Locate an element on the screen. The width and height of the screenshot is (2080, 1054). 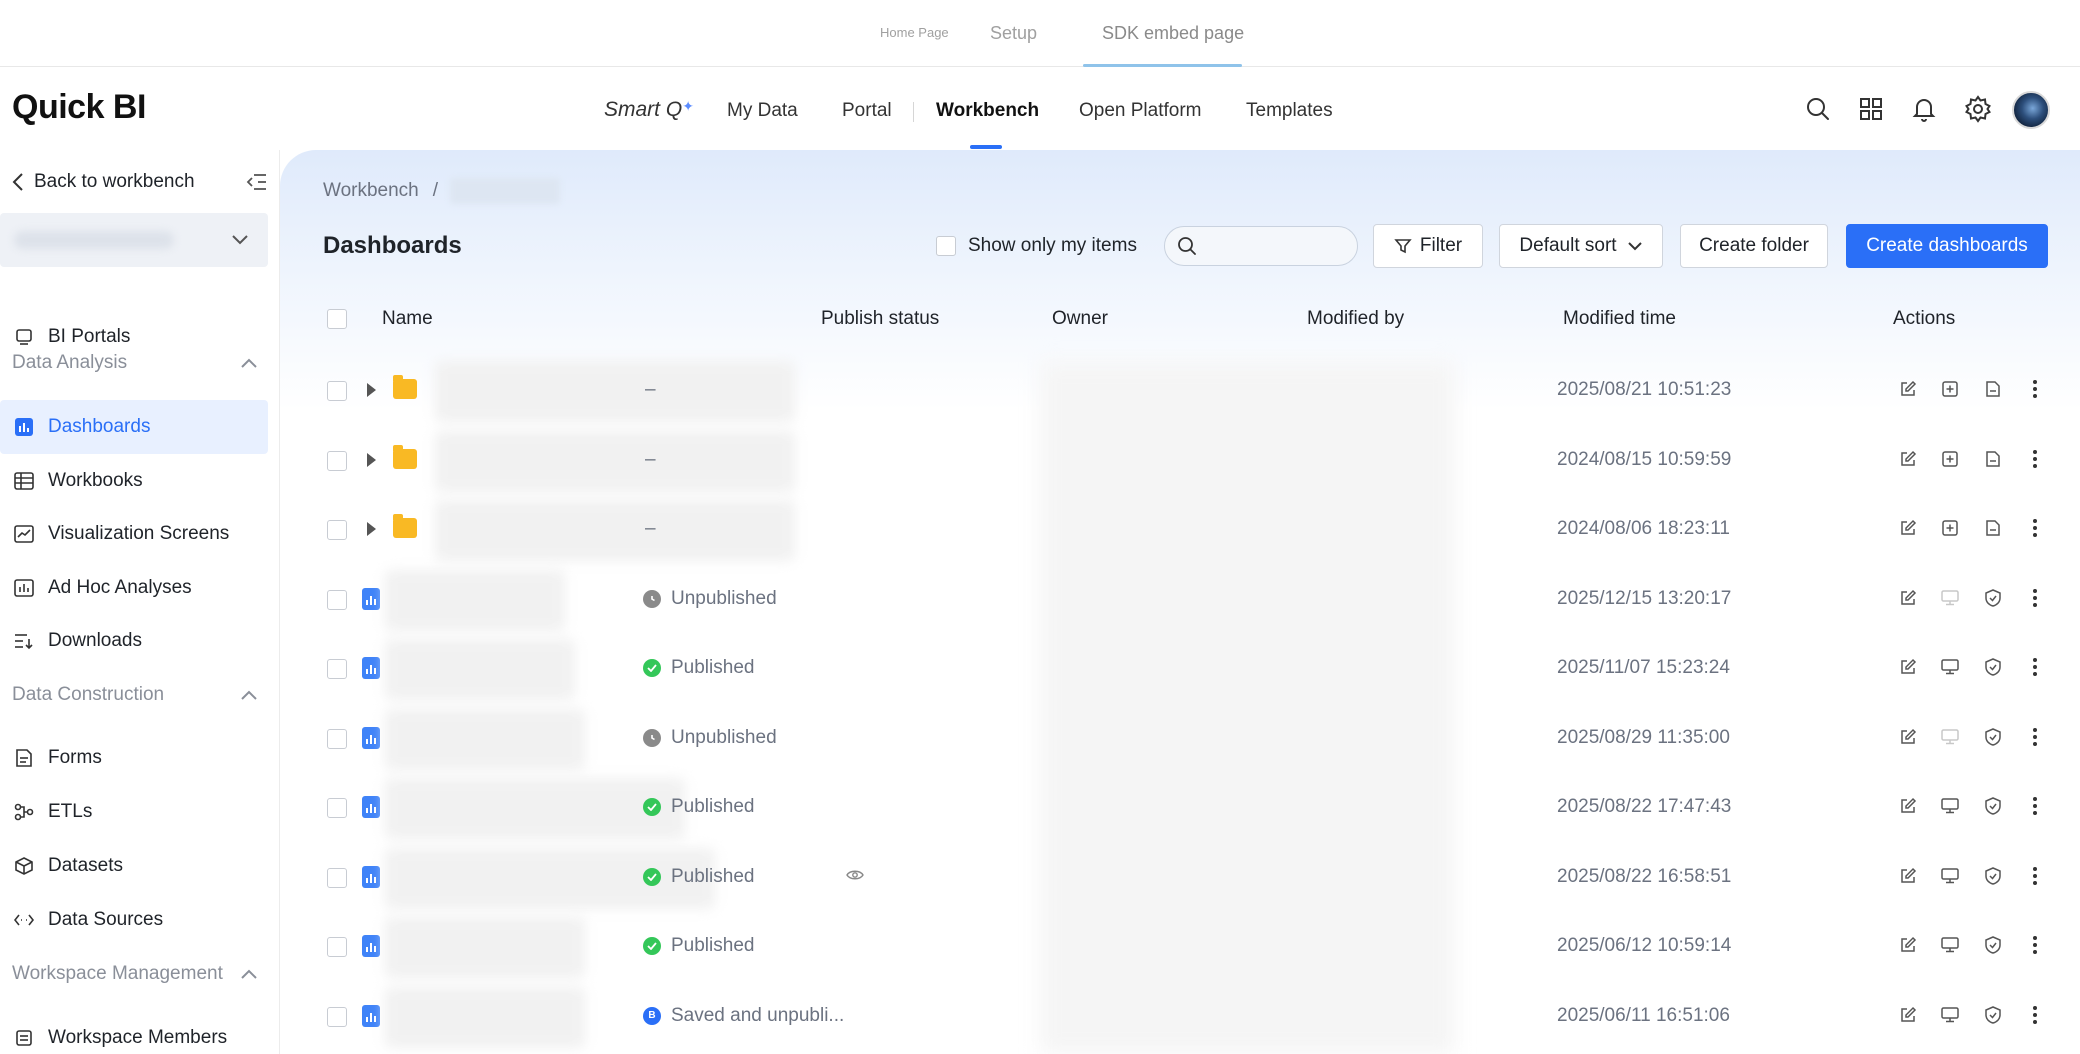
sidebar-item-etls: ETLs is located at coordinates (134, 812).